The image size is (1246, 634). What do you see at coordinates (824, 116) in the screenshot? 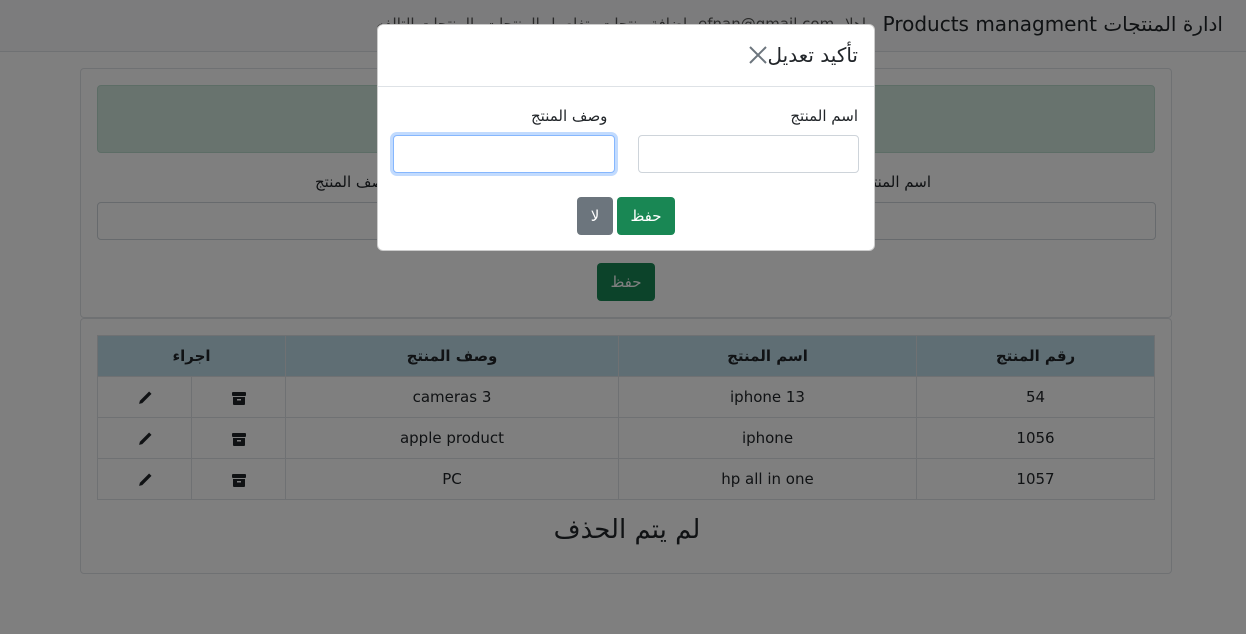
I see `modal-product-name-label: اسم المنتج` at bounding box center [824, 116].